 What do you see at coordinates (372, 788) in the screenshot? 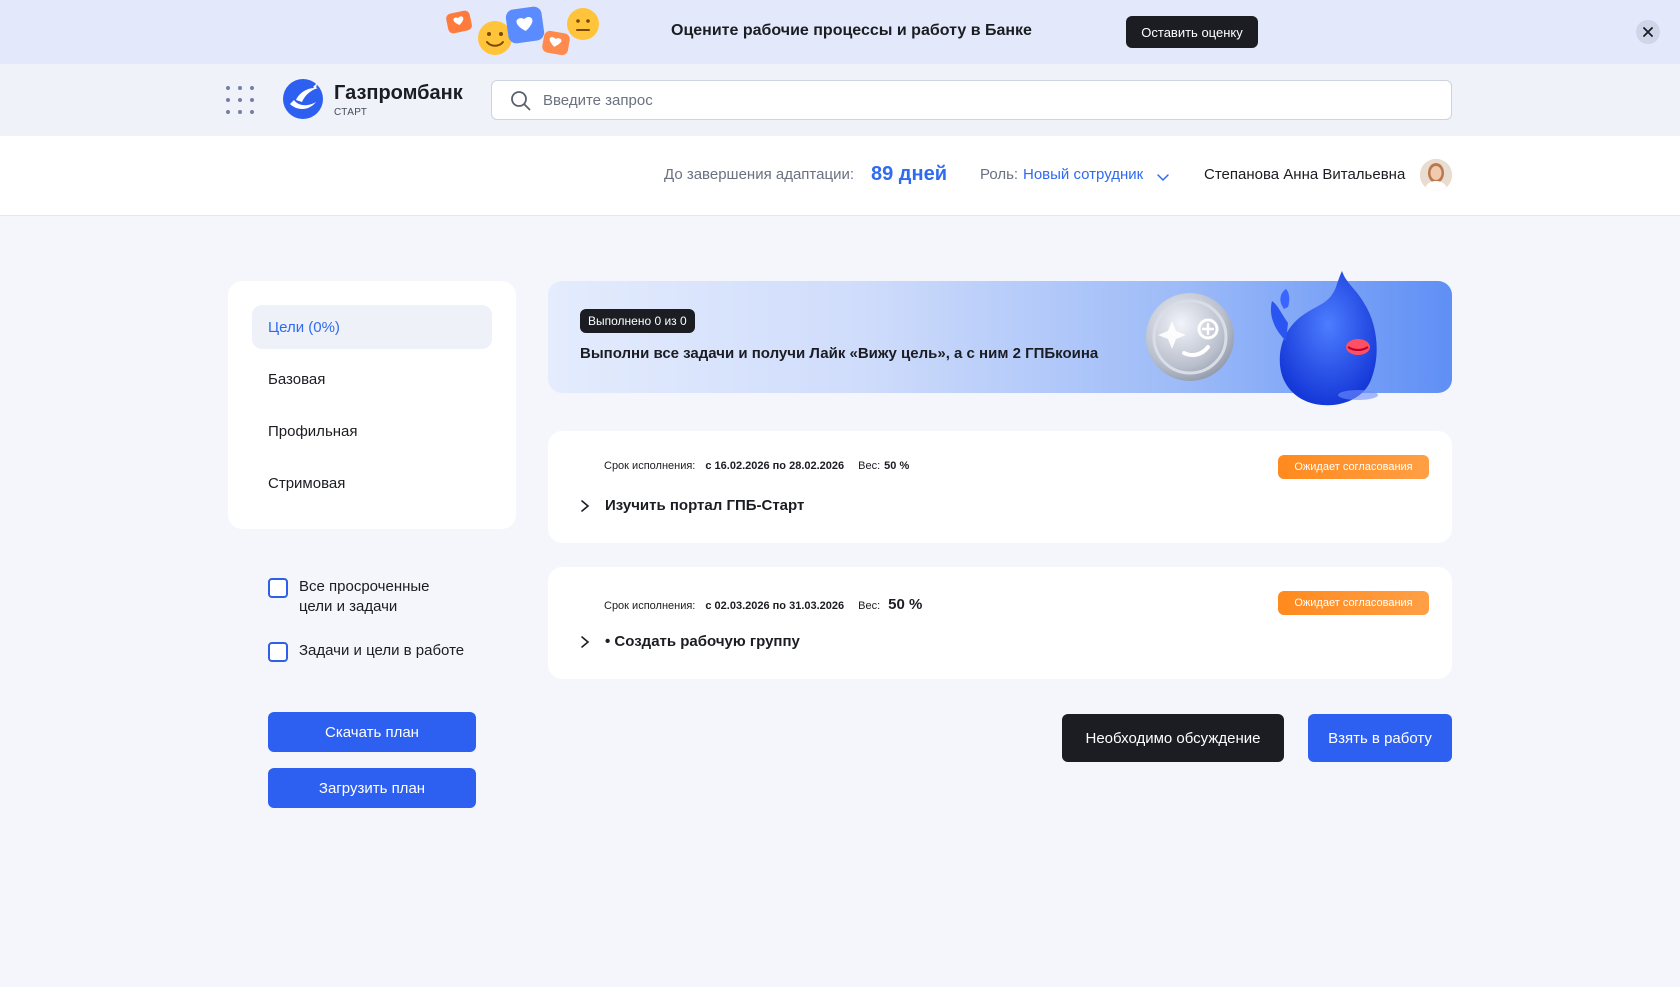
I see `upload-plan-button: Загрузить план` at bounding box center [372, 788].